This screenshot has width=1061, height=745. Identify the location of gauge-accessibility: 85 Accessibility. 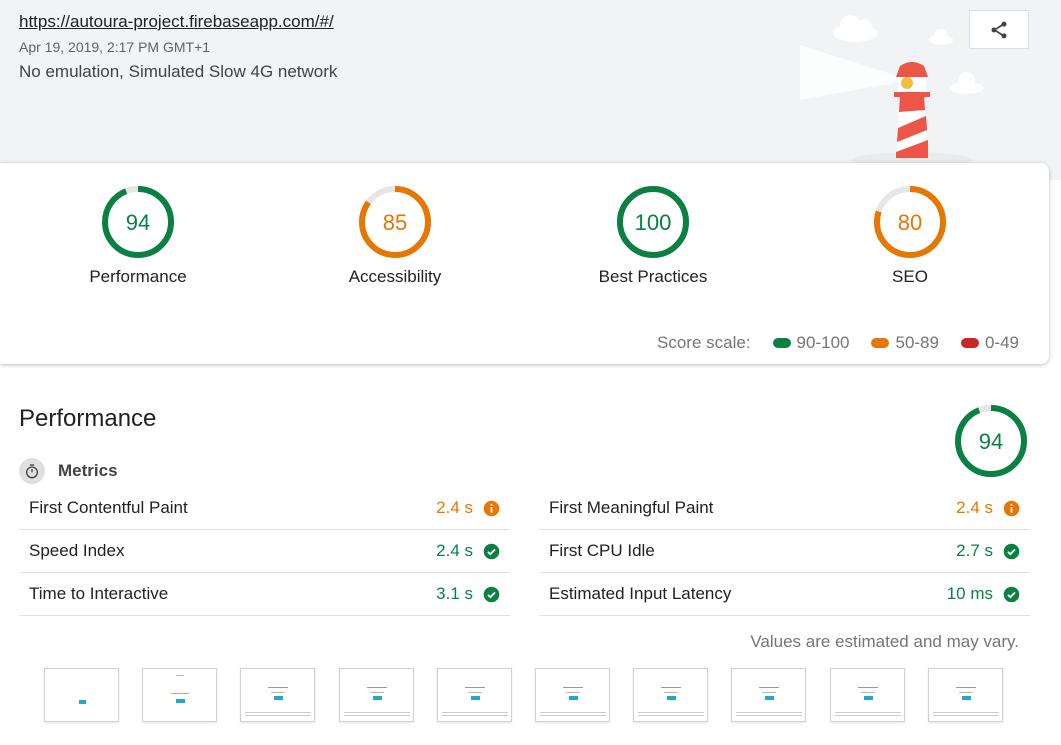
(395, 236).